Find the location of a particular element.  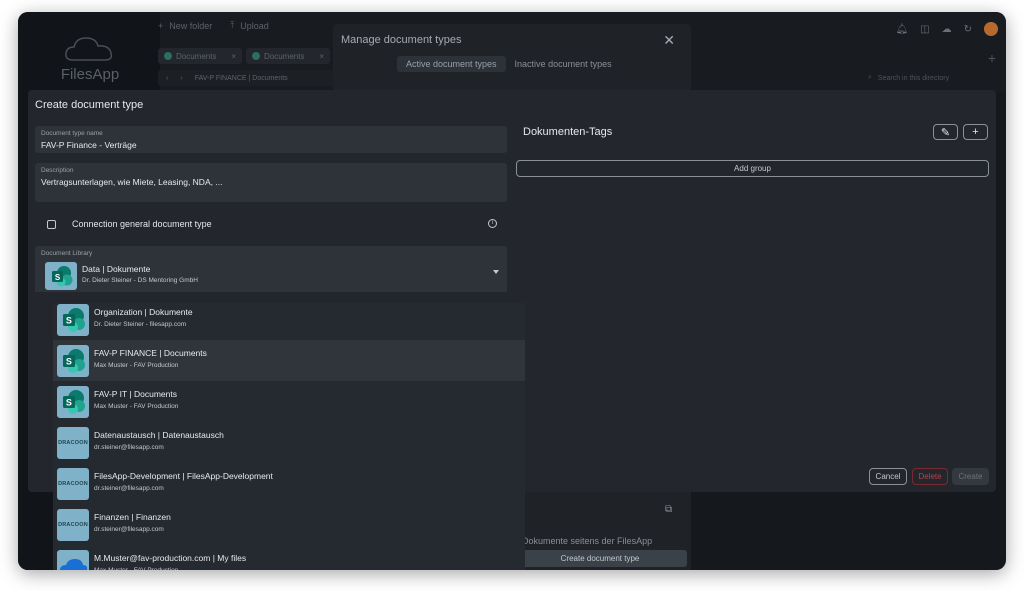

create-button: Create is located at coordinates (970, 476).